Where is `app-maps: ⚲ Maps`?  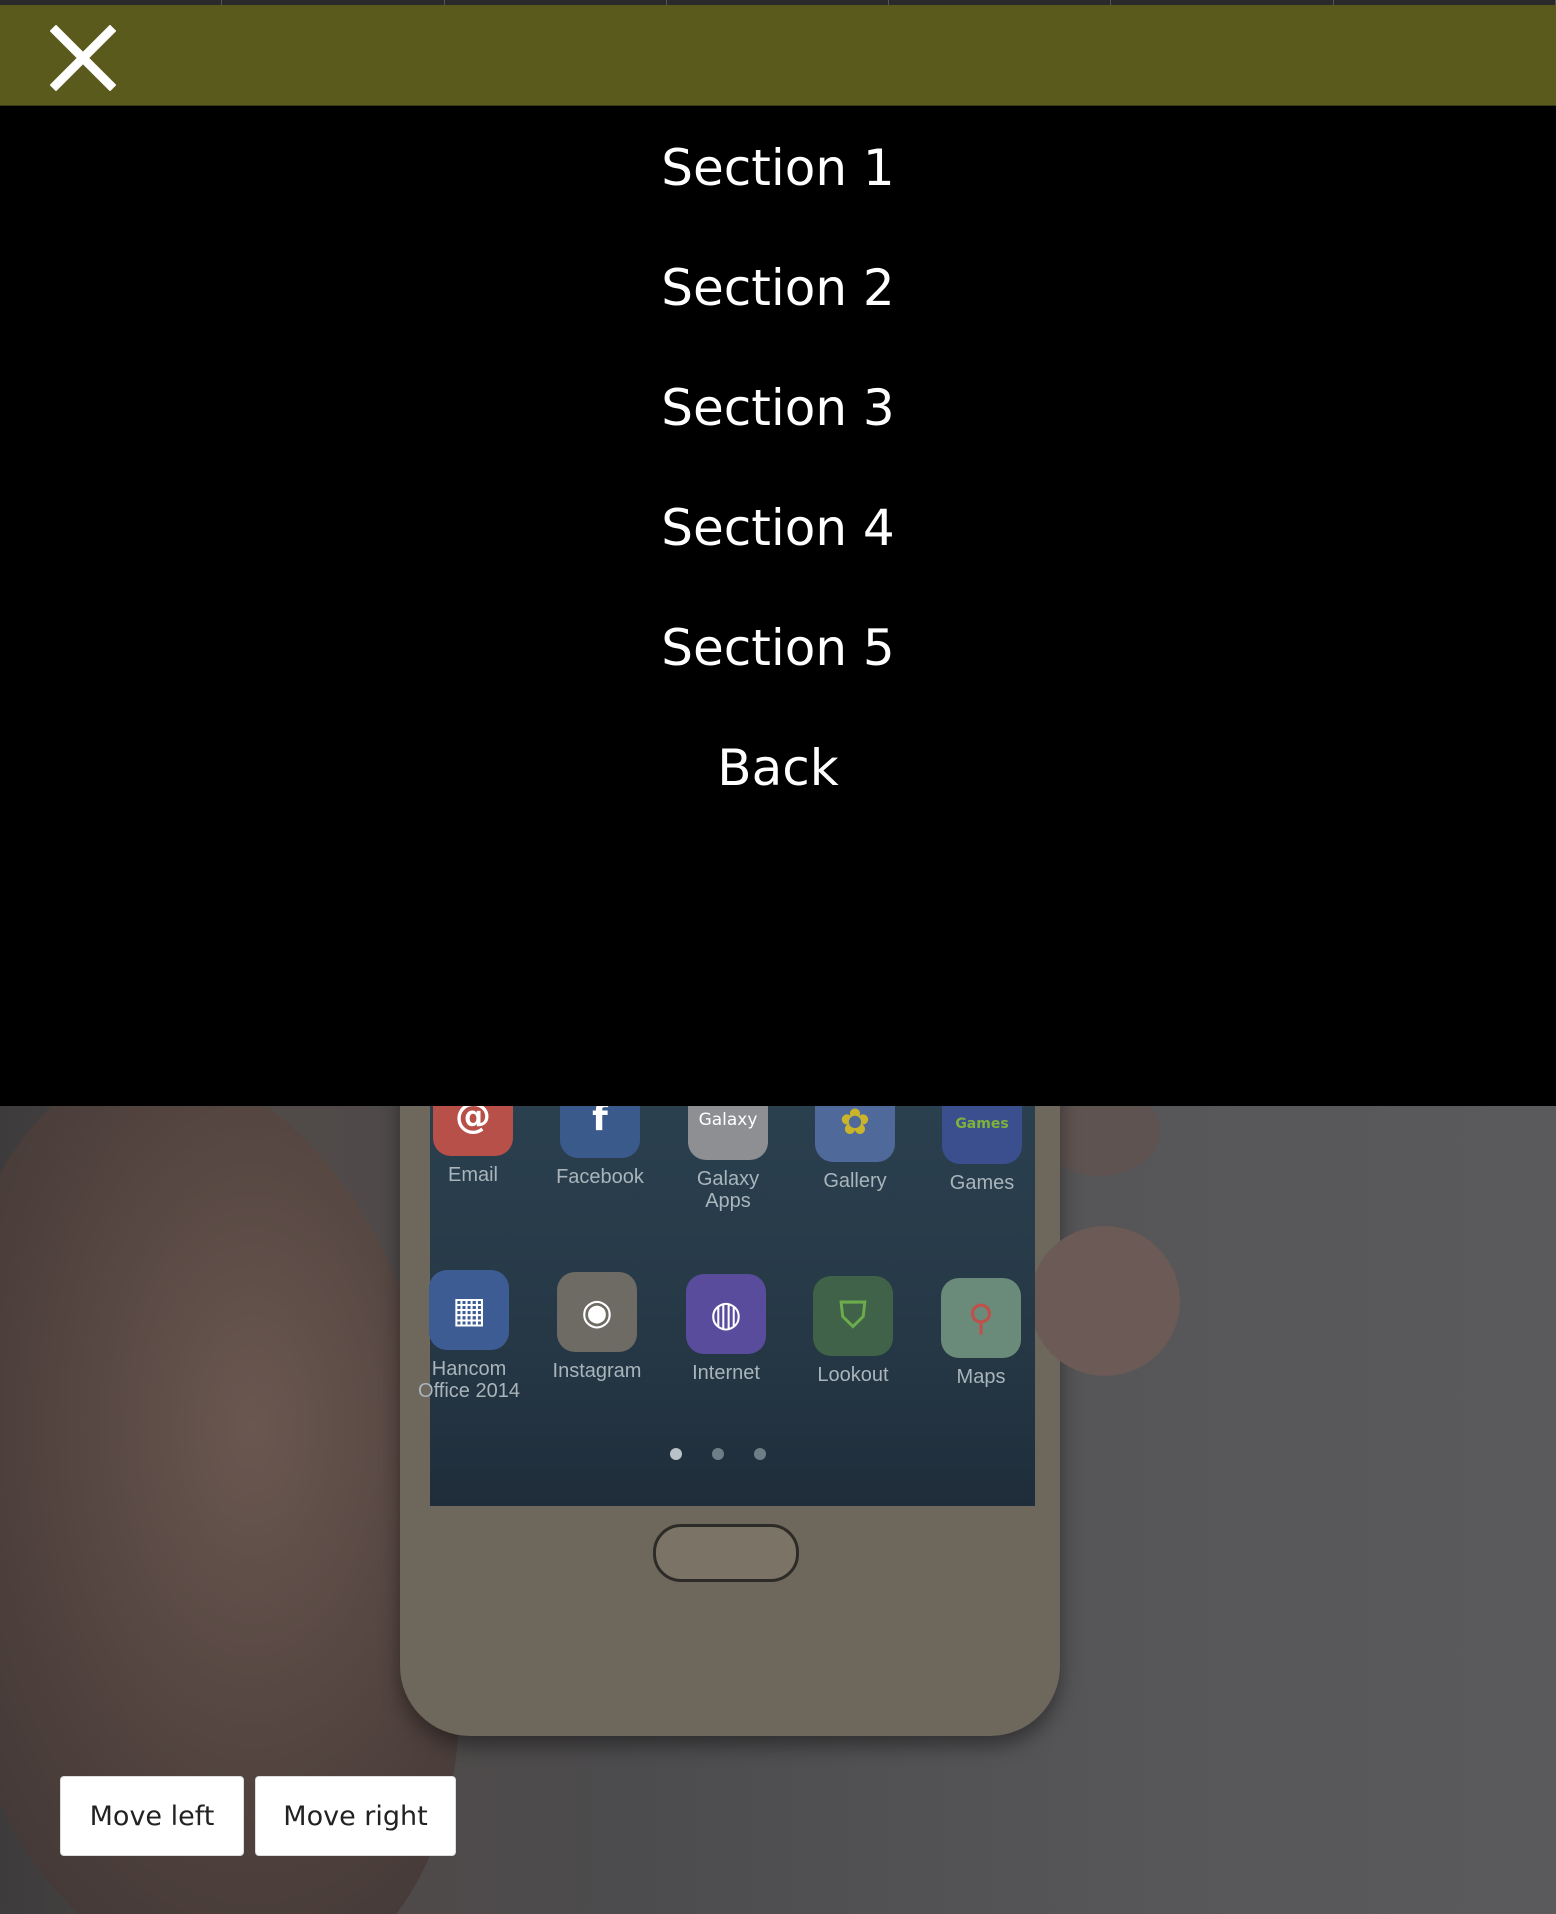 app-maps: ⚲ Maps is located at coordinates (981, 1333).